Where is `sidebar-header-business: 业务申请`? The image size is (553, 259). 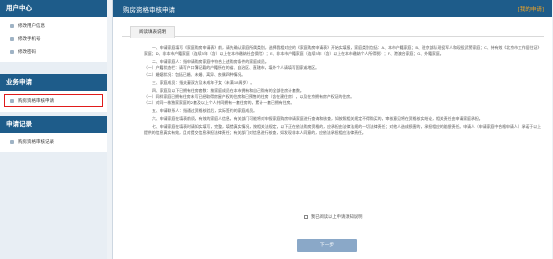 sidebar-header-business: 业务申请 is located at coordinates (53, 82).